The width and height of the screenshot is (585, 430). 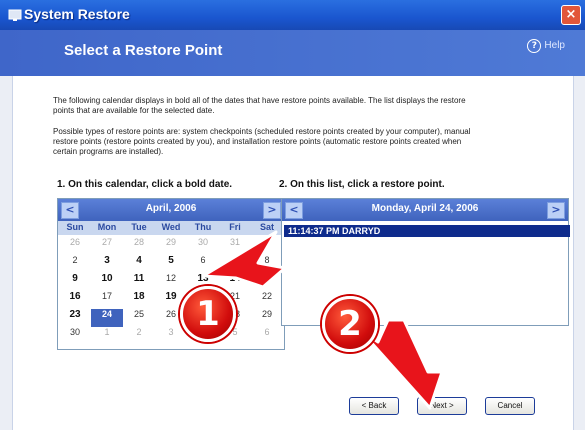 I want to click on callout-badge-2: 2, so click(x=350, y=324).